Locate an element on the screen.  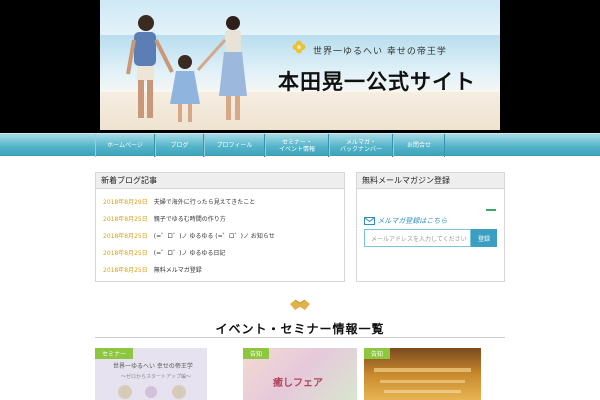
mailmag-signup-label: メルマガ登録はこちら is located at coordinates (405, 221).